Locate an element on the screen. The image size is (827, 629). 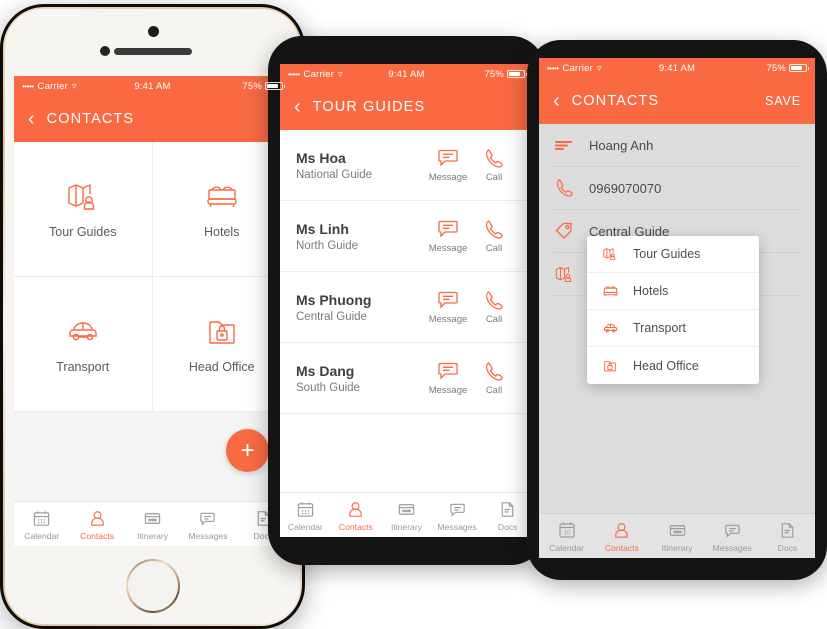
contact-role: National Guide is located at coordinates (334, 174).